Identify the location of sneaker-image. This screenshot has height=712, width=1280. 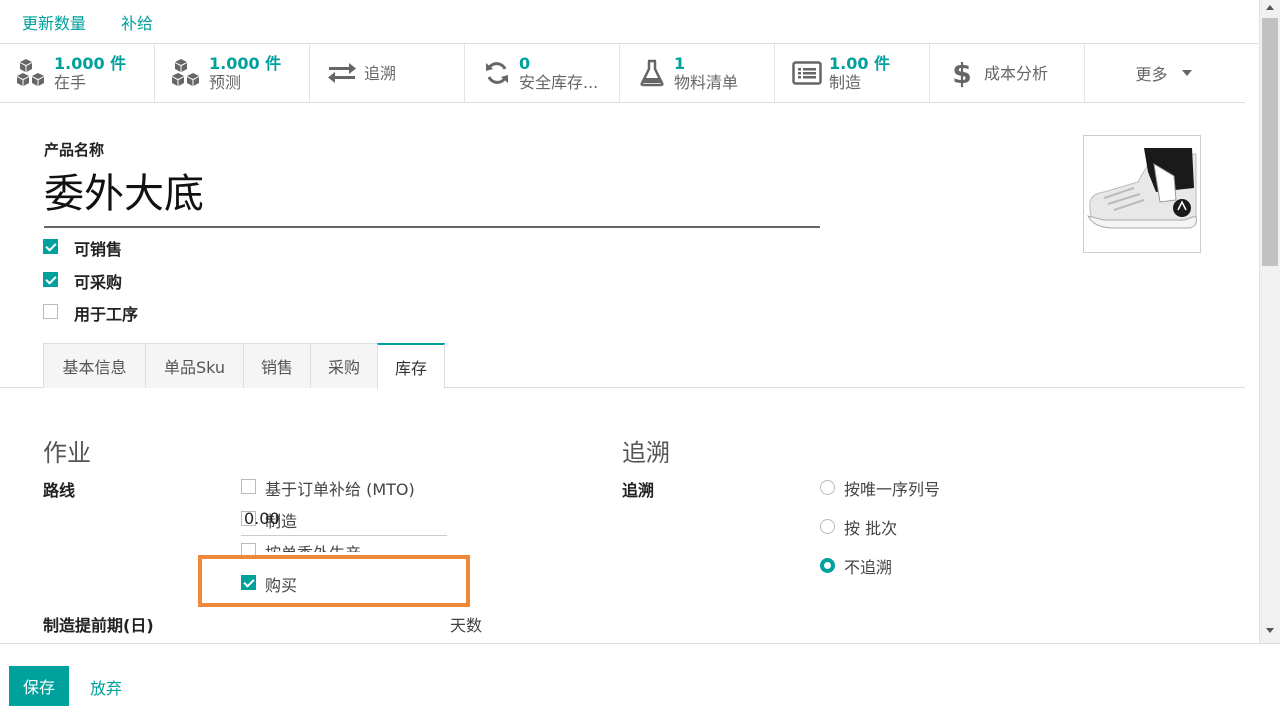
(1142, 188).